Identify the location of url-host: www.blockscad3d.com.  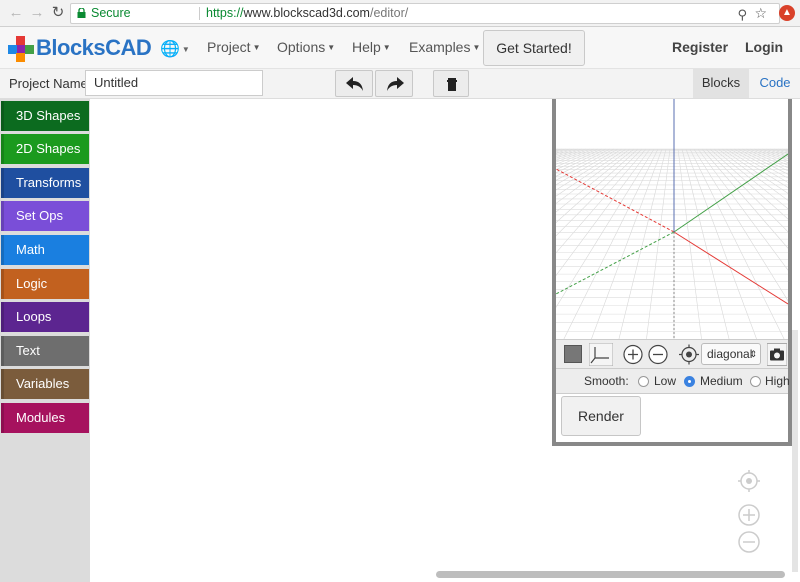
(306, 13).